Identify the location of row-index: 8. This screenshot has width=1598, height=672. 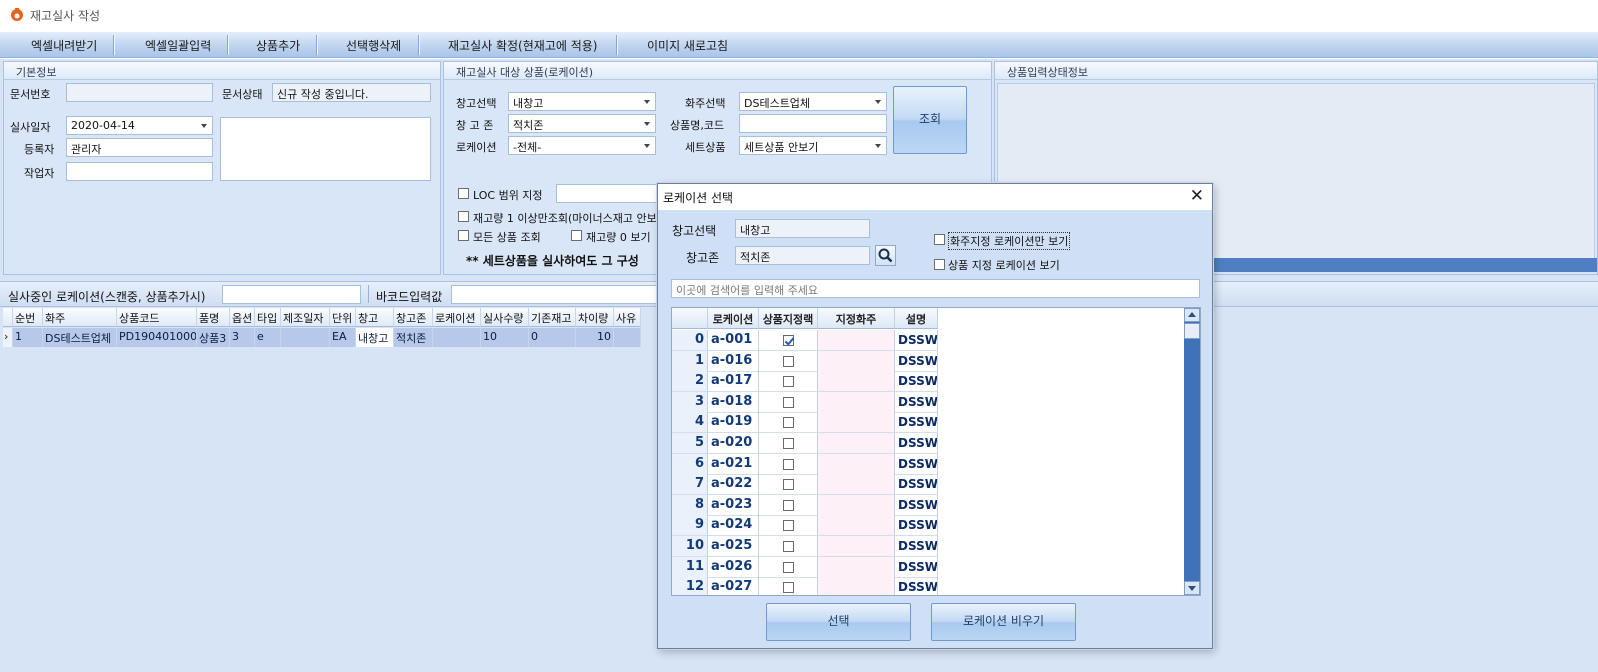
(690, 505).